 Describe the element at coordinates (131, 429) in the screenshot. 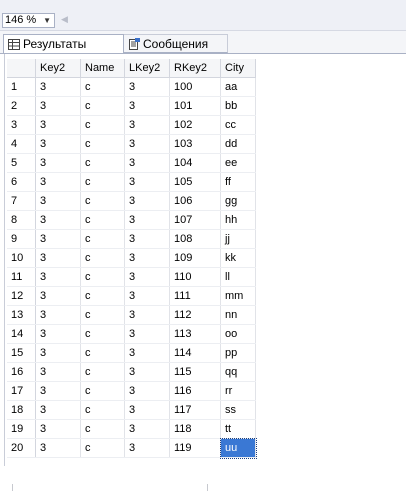

I see `table-row: 19 3 c 3 118 tt` at that location.